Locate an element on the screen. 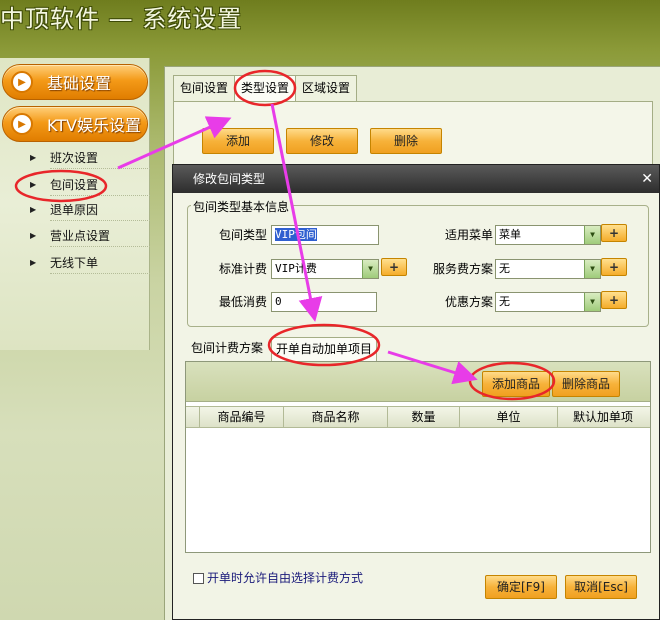 The width and height of the screenshot is (660, 620). room-type-value: VIP包间 is located at coordinates (296, 234).